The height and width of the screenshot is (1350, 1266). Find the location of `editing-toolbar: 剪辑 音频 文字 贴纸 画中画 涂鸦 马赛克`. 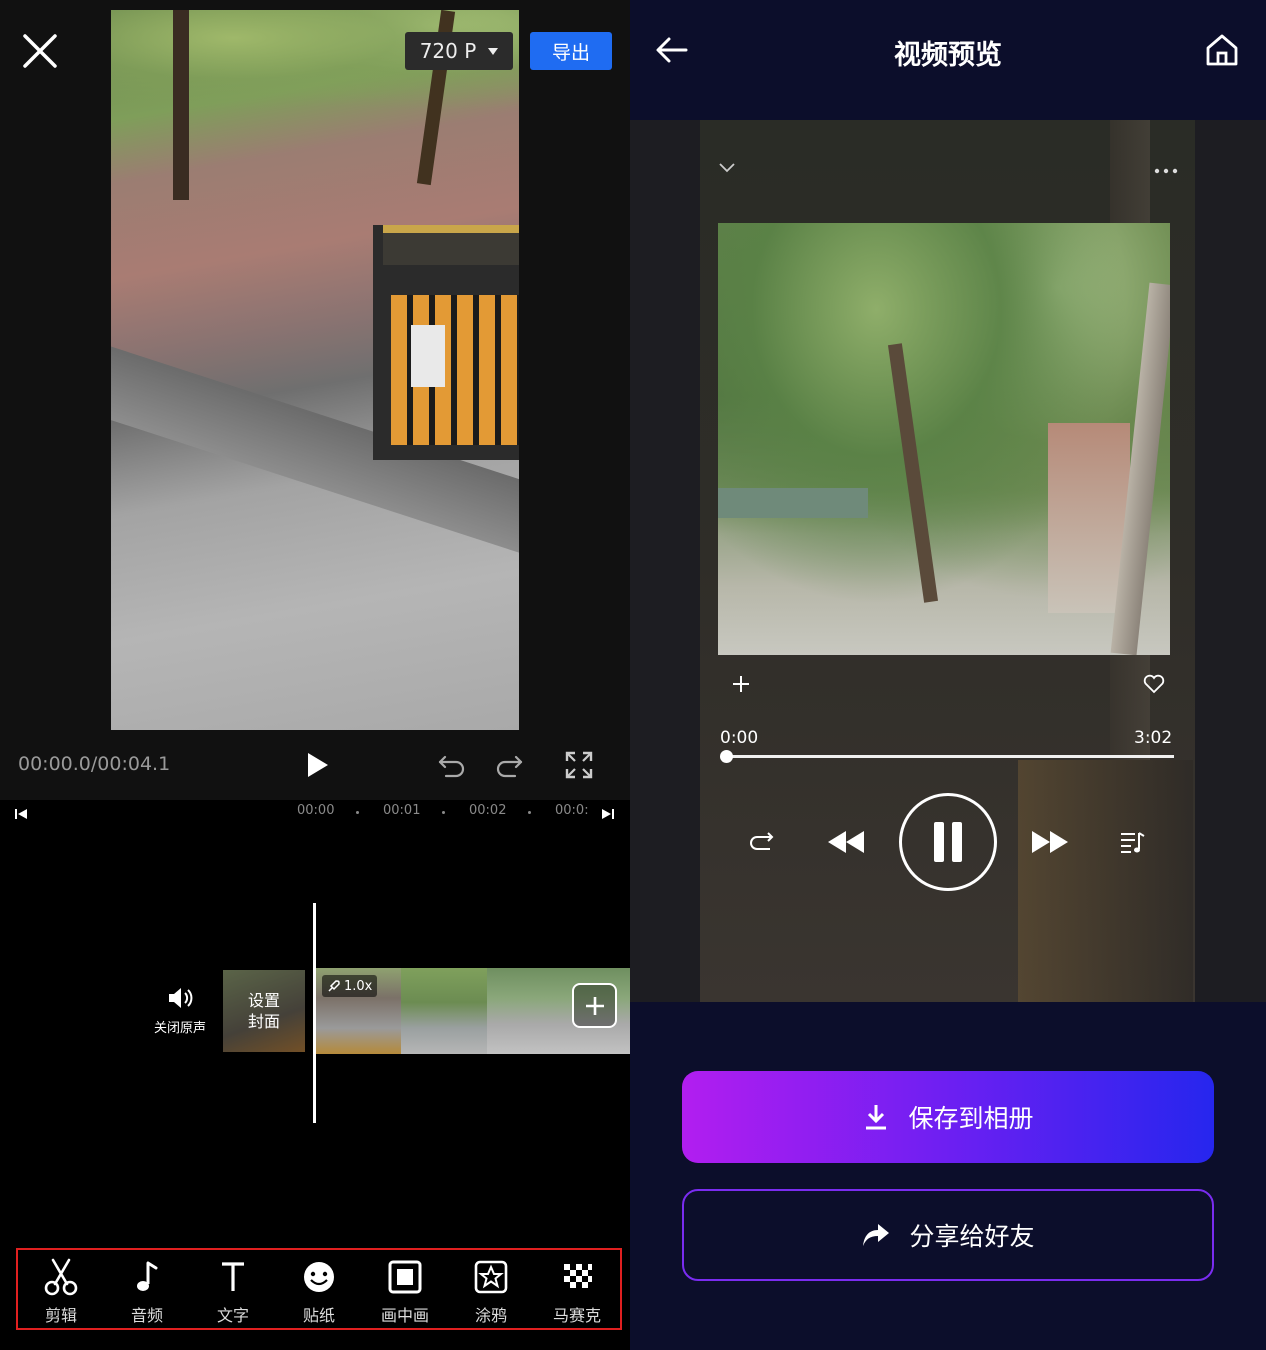

editing-toolbar: 剪辑 音频 文字 贴纸 画中画 涂鸦 马赛克 is located at coordinates (319, 1289).